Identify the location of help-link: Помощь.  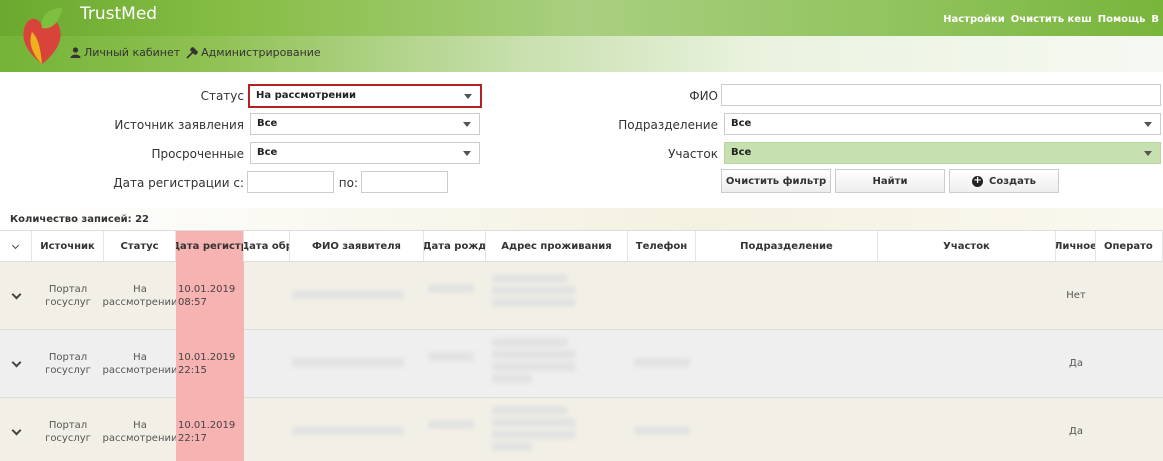
(1122, 19).